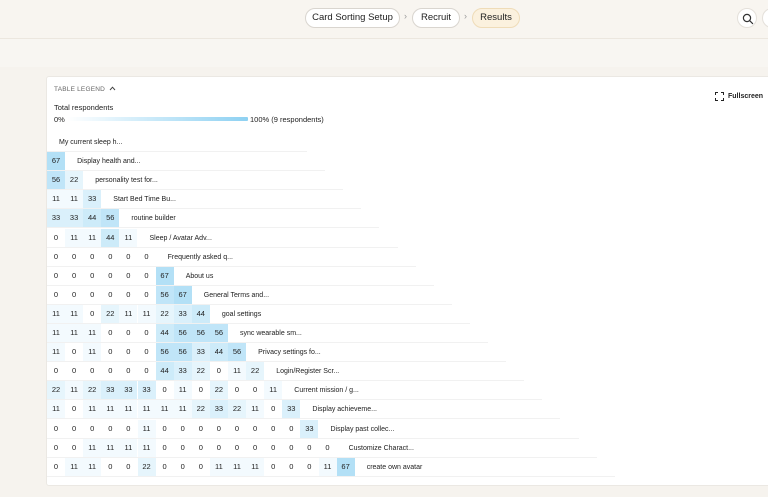  What do you see at coordinates (747, 18) in the screenshot?
I see `search-button` at bounding box center [747, 18].